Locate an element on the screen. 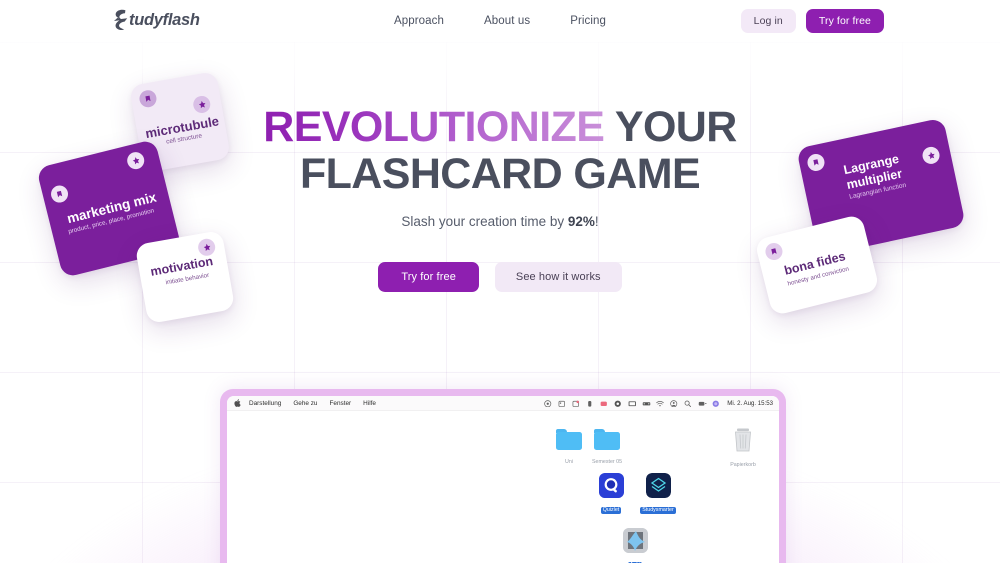  menu-item-fenster: Fenster is located at coordinates (341, 403).